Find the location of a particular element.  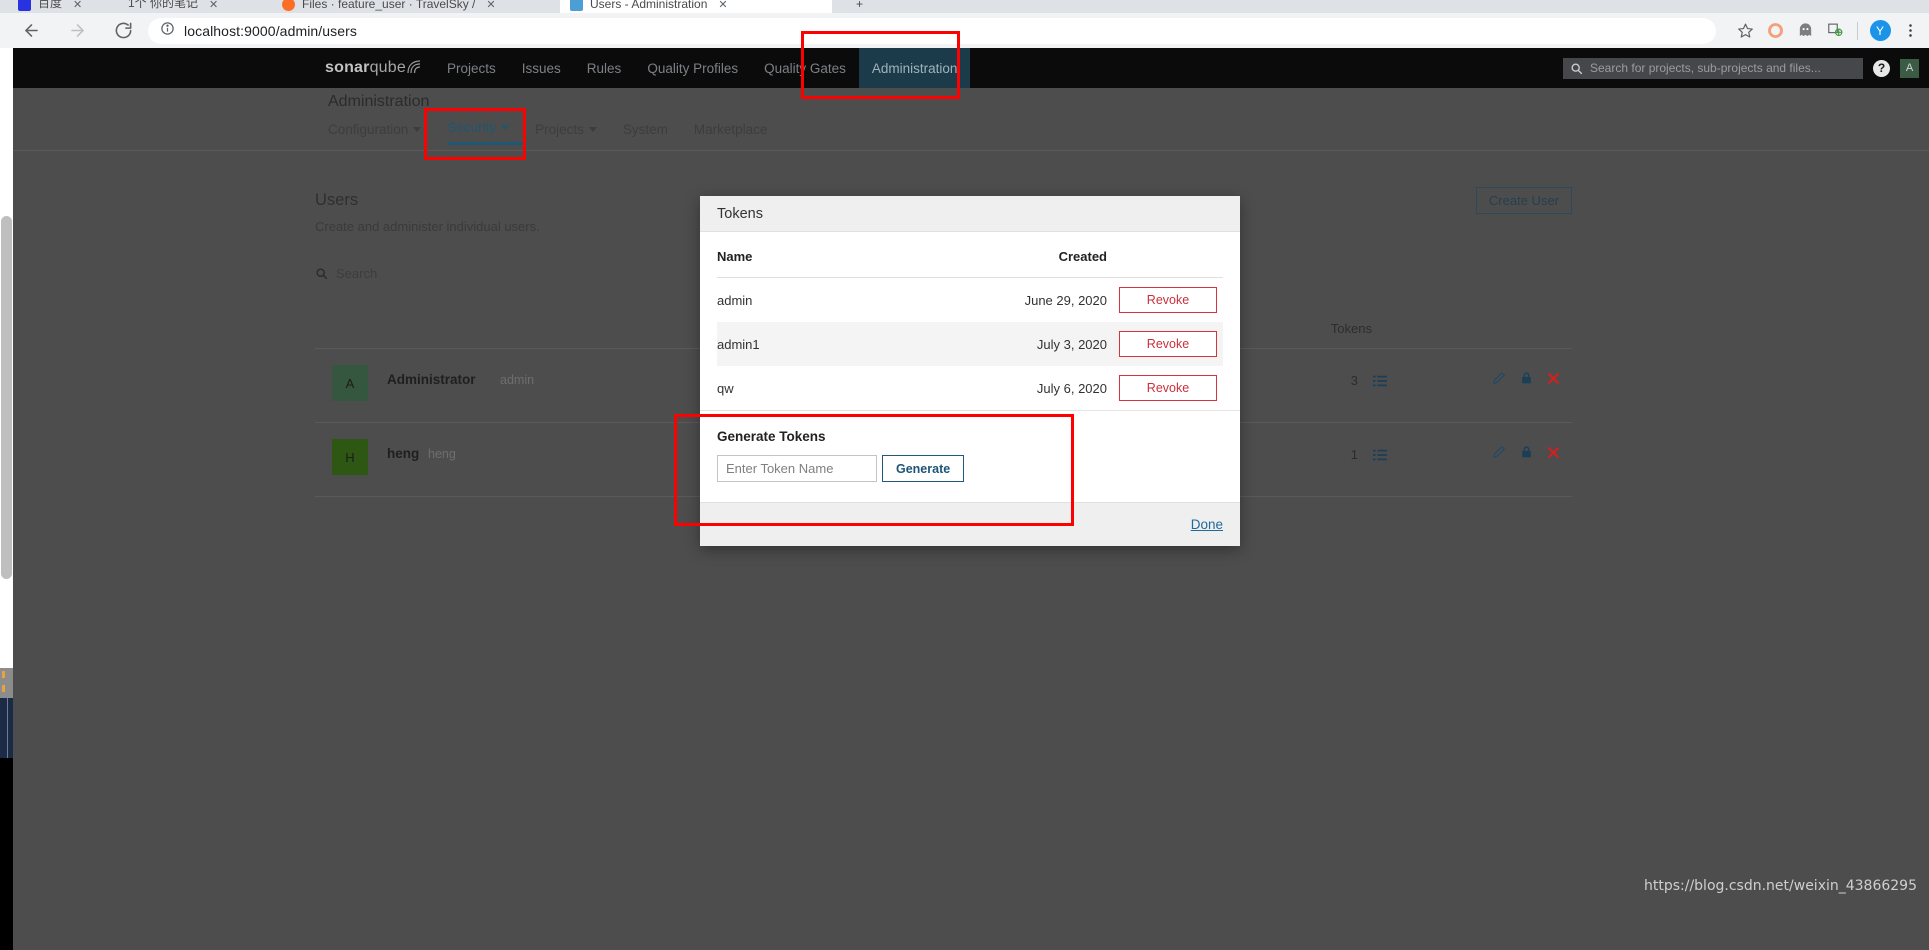

generate-tokens-row: Generate is located at coordinates (970, 468).